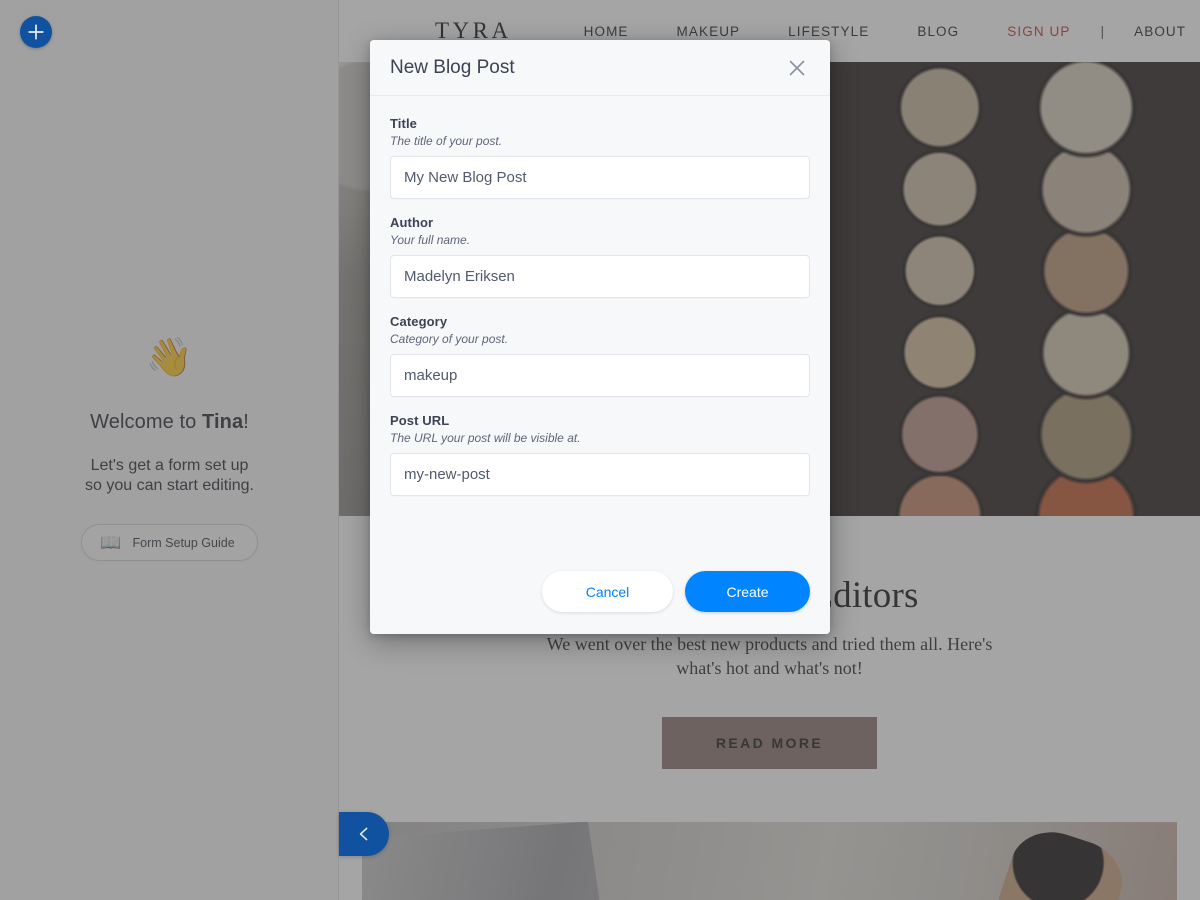 This screenshot has width=1200, height=900. What do you see at coordinates (769, 742) in the screenshot?
I see `read-more-button: READ MORE` at bounding box center [769, 742].